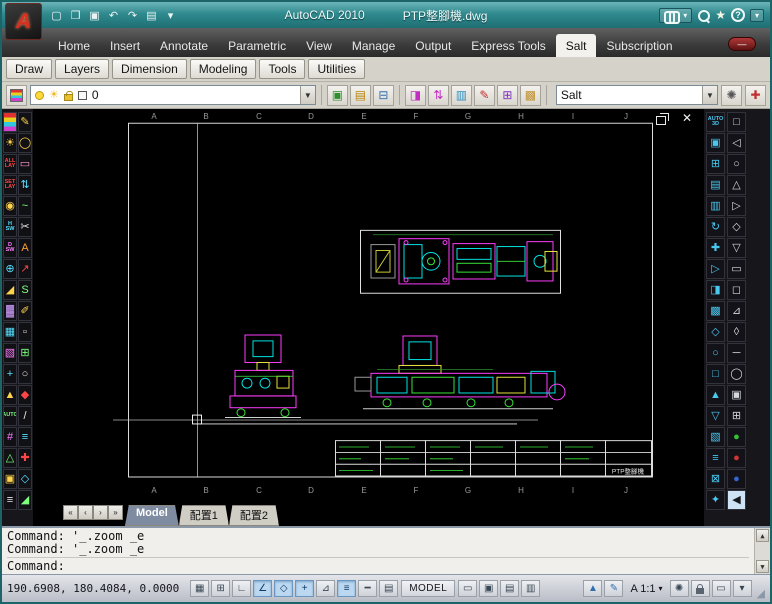 The width and height of the screenshot is (772, 604). Describe the element at coordinates (221, 588) in the screenshot. I see `status-toggle-grid: ⊞` at that location.